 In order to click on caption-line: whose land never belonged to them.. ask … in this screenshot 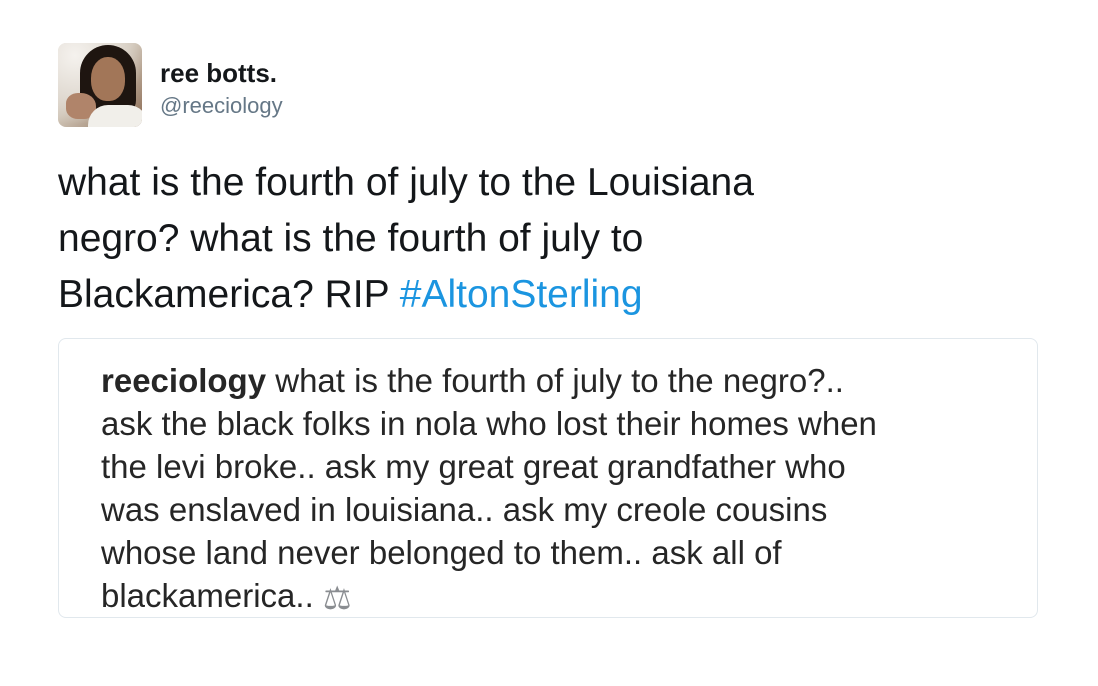, I will do `click(441, 552)`.